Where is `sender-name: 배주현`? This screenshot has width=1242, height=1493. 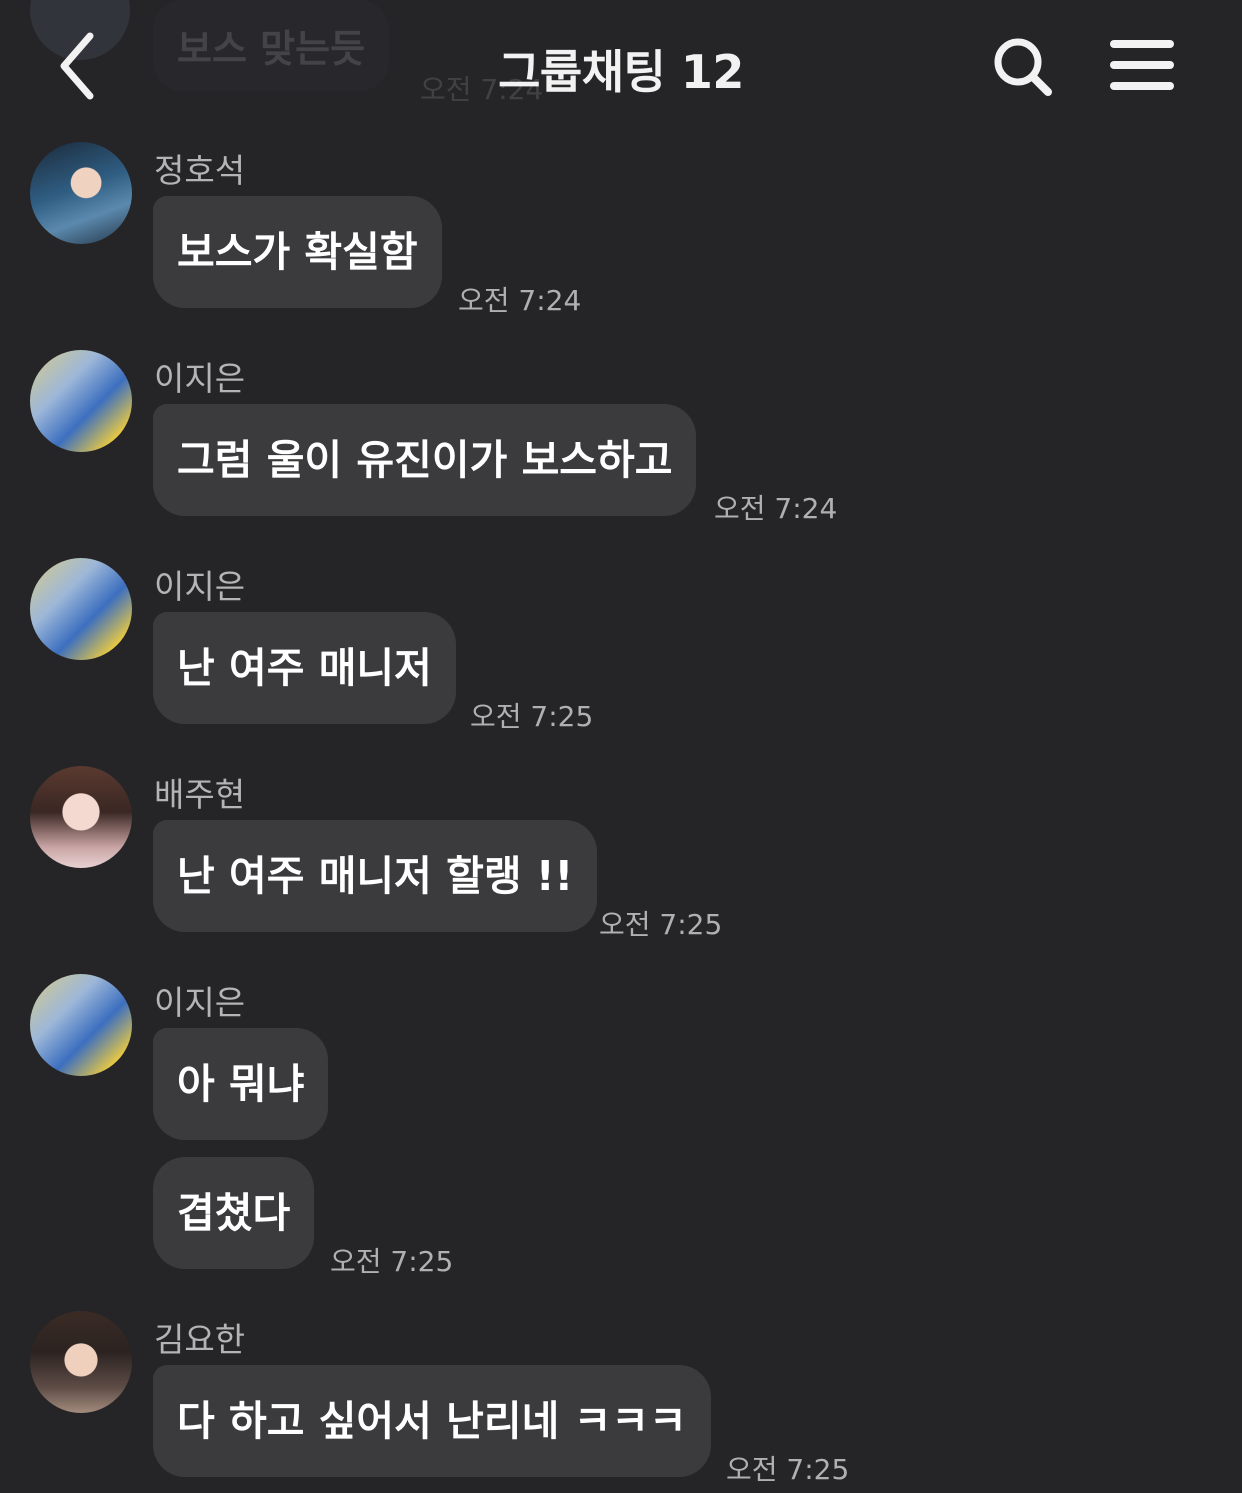
sender-name: 배주현 is located at coordinates (200, 794).